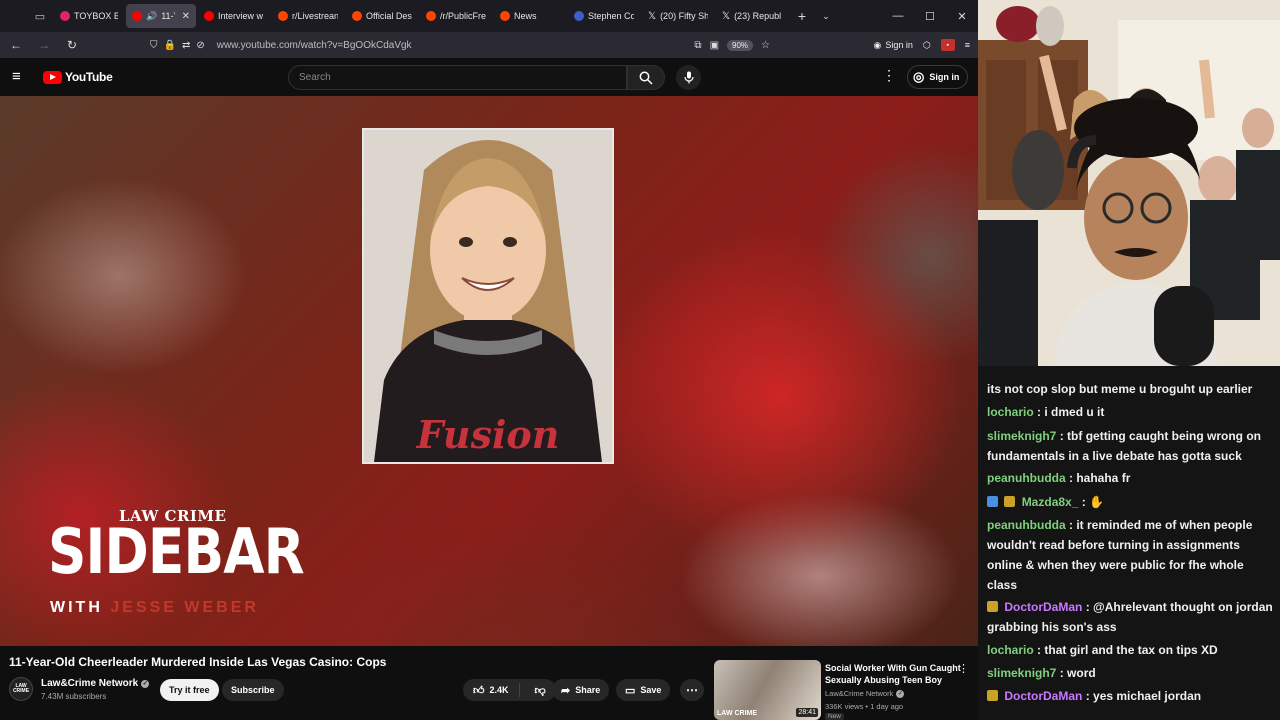  Describe the element at coordinates (947, 45) in the screenshot. I see `extension-badge-icon: ▪` at that location.